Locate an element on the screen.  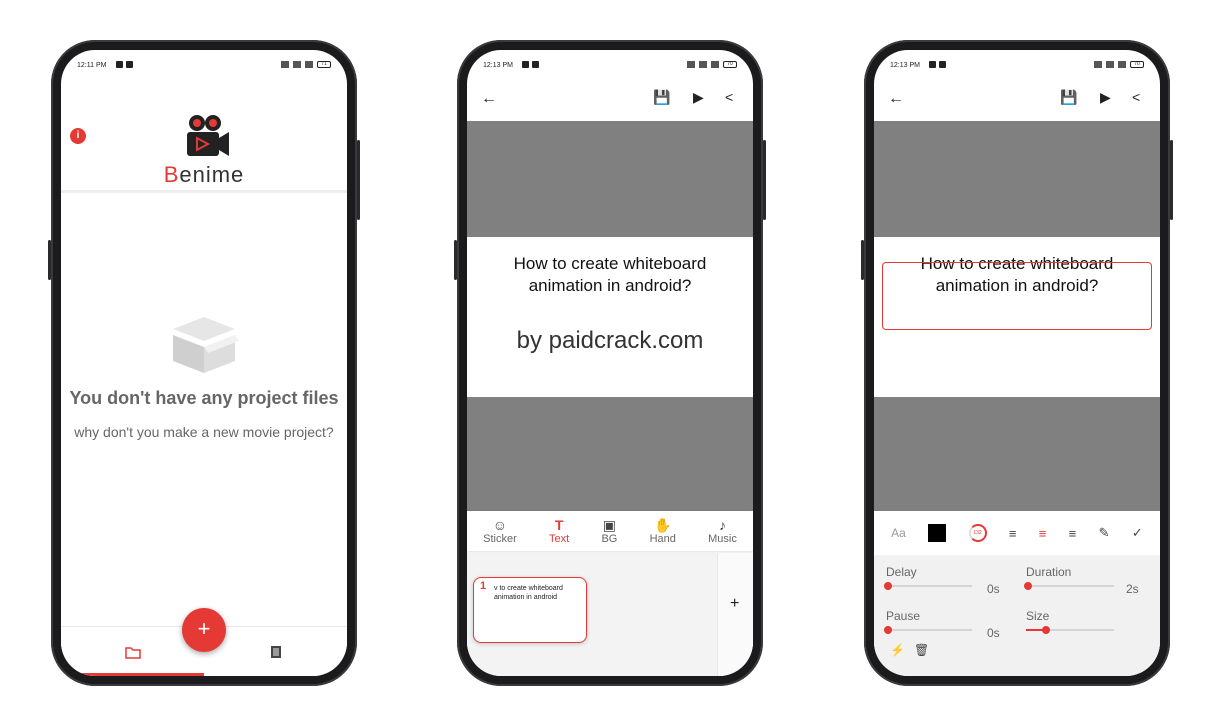
delay-value: 0s is located at coordinates (993, 589).